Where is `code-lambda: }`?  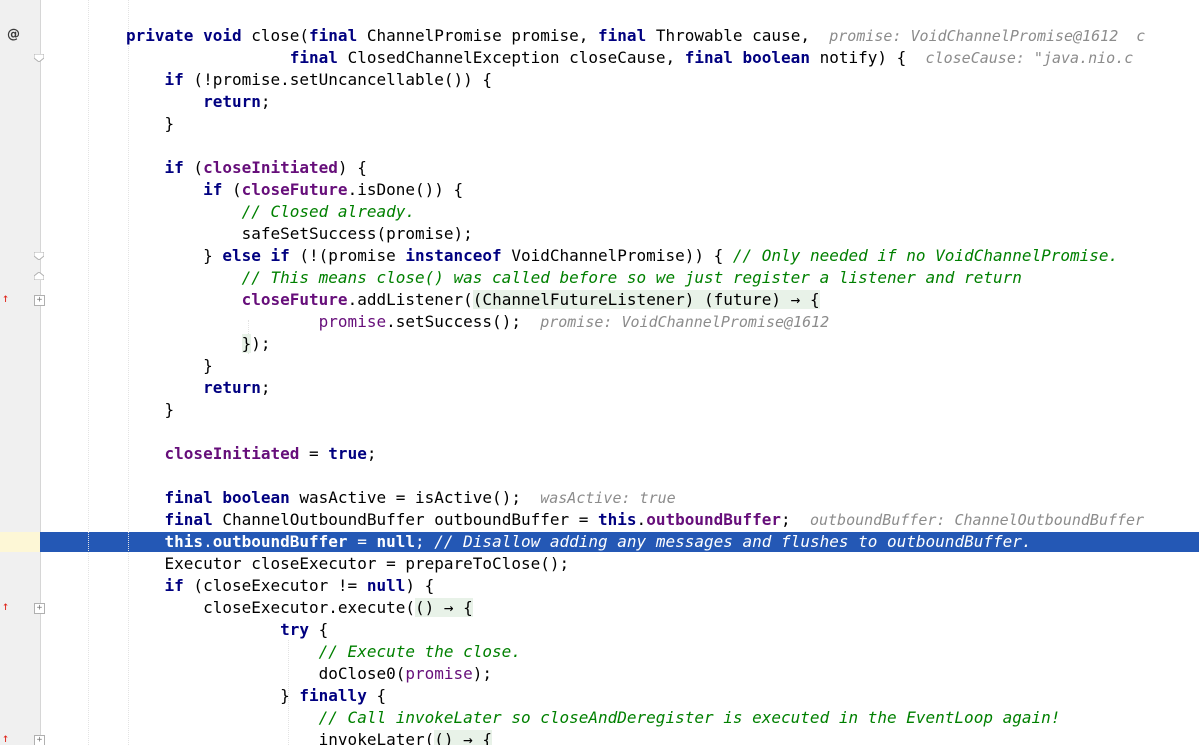
code-lambda: } is located at coordinates (246, 343).